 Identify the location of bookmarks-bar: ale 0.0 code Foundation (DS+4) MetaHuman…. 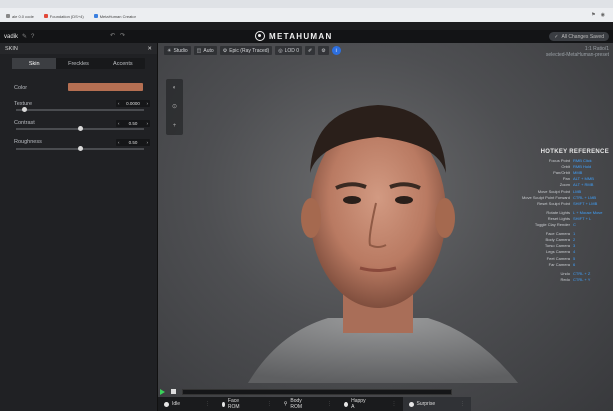
(71, 16).